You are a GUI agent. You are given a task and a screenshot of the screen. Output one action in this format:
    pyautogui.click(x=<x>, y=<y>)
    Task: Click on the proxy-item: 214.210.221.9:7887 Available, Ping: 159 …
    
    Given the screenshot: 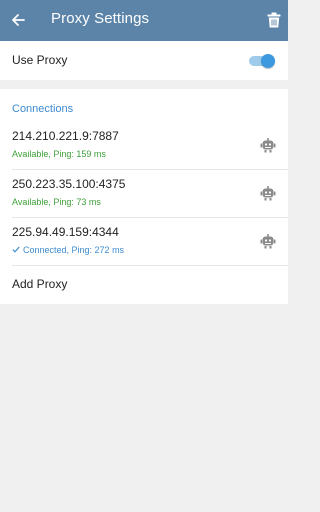 What is the action you would take?
    pyautogui.click(x=144, y=145)
    